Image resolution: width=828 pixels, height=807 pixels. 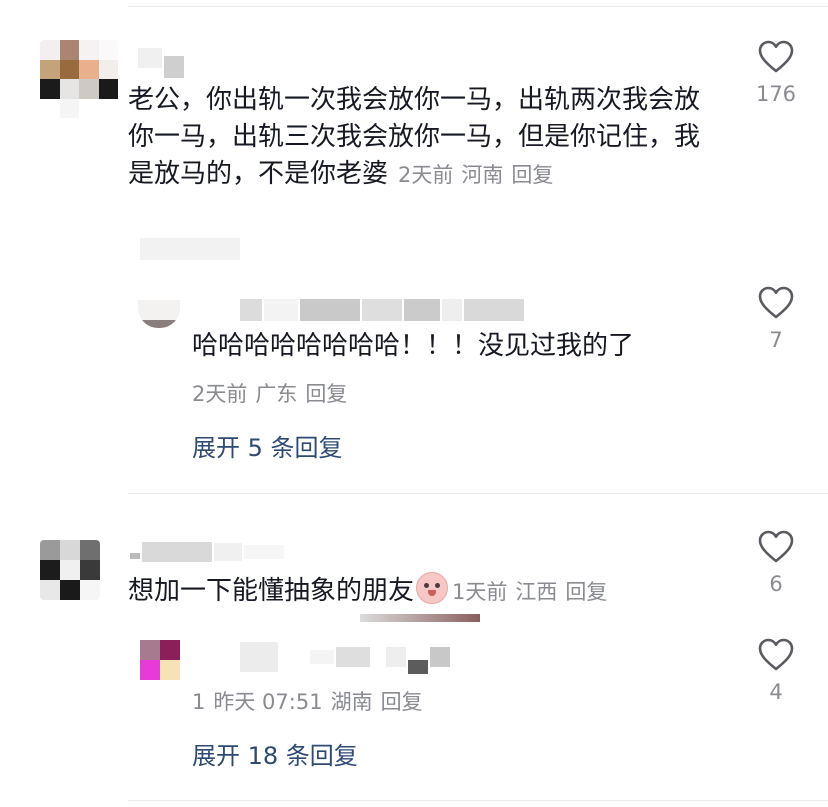 What do you see at coordinates (478, 6) in the screenshot?
I see `top-divider` at bounding box center [478, 6].